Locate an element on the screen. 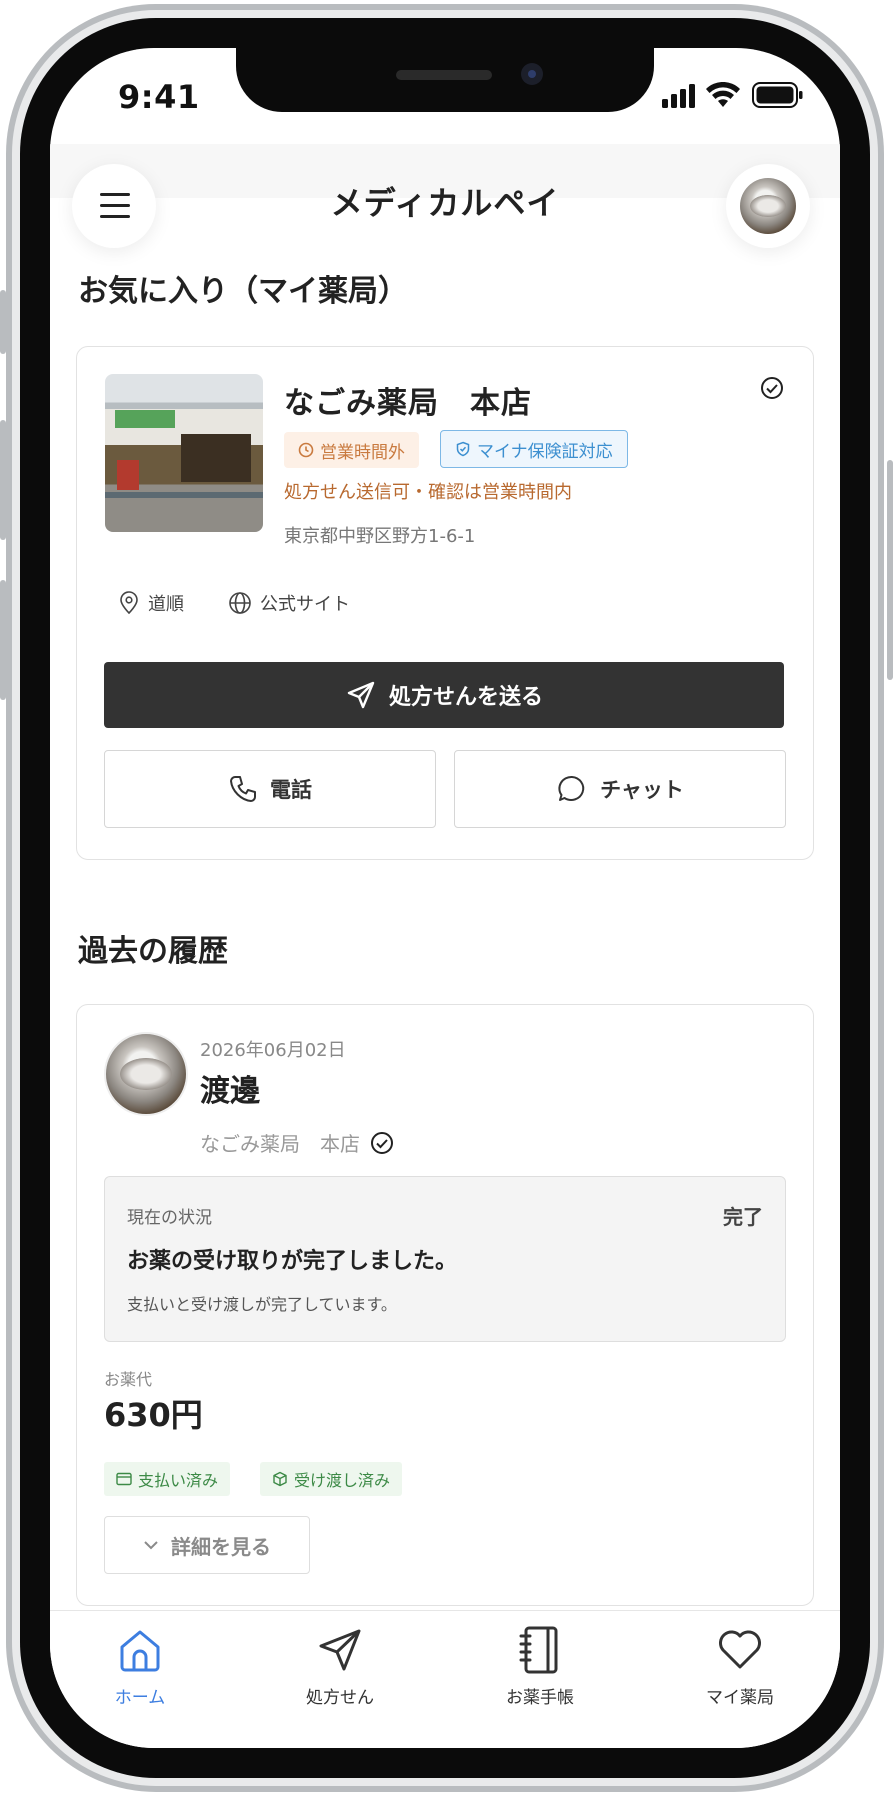 Image resolution: width=893 pixels, height=1798 pixels. send-prescription-button: 処方せんを送る is located at coordinates (444, 695).